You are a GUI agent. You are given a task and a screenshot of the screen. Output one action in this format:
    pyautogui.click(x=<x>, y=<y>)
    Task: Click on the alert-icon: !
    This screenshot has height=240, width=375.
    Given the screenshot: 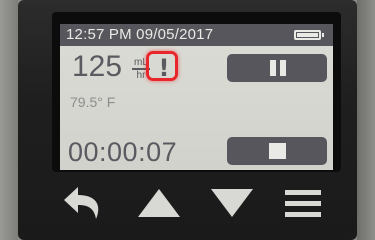 What is the action you would take?
    pyautogui.click(x=164, y=68)
    